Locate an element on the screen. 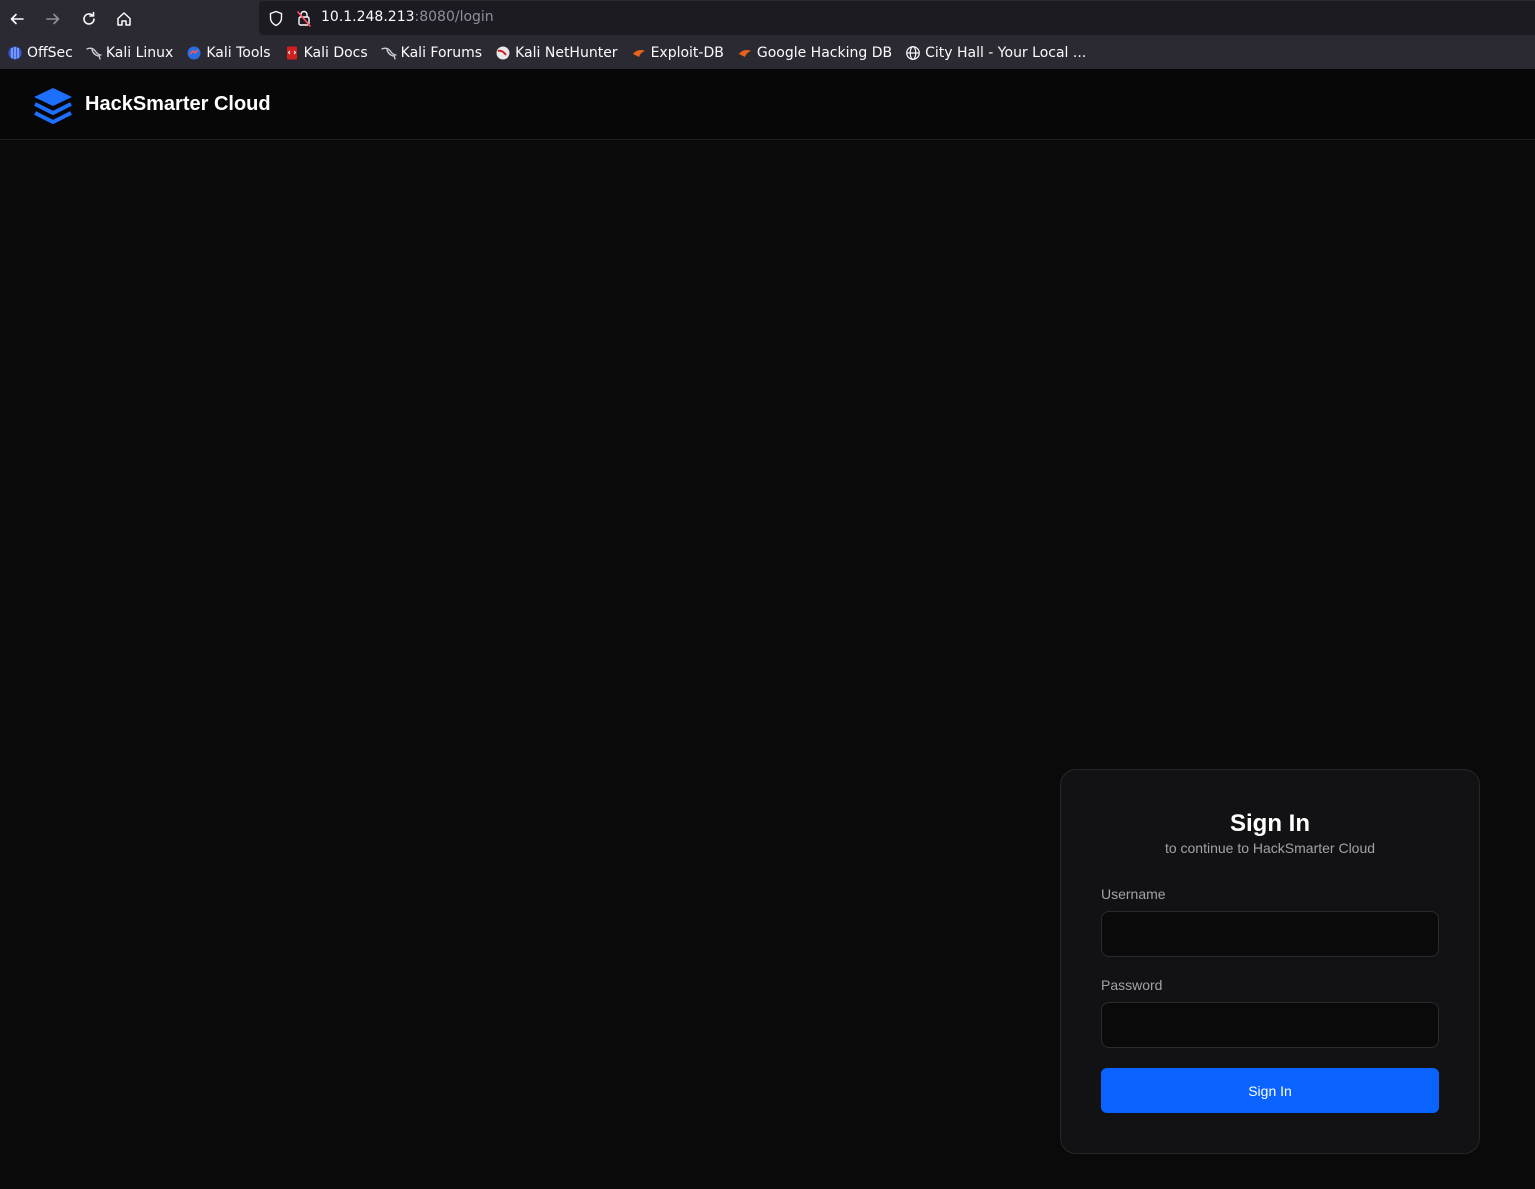 This screenshot has width=1535, height=1189. bookmark-label: Google Hacking DB is located at coordinates (824, 53).